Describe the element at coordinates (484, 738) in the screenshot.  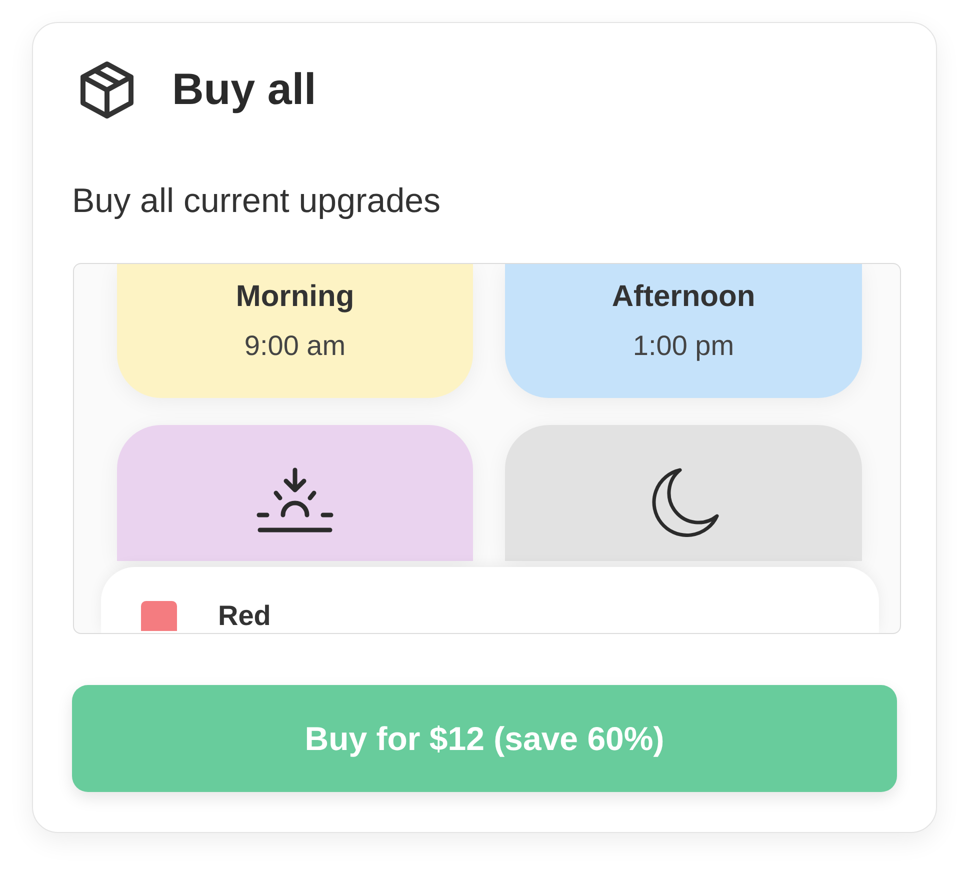
I see `buy-button: Buy for $12 (save 60%)` at that location.